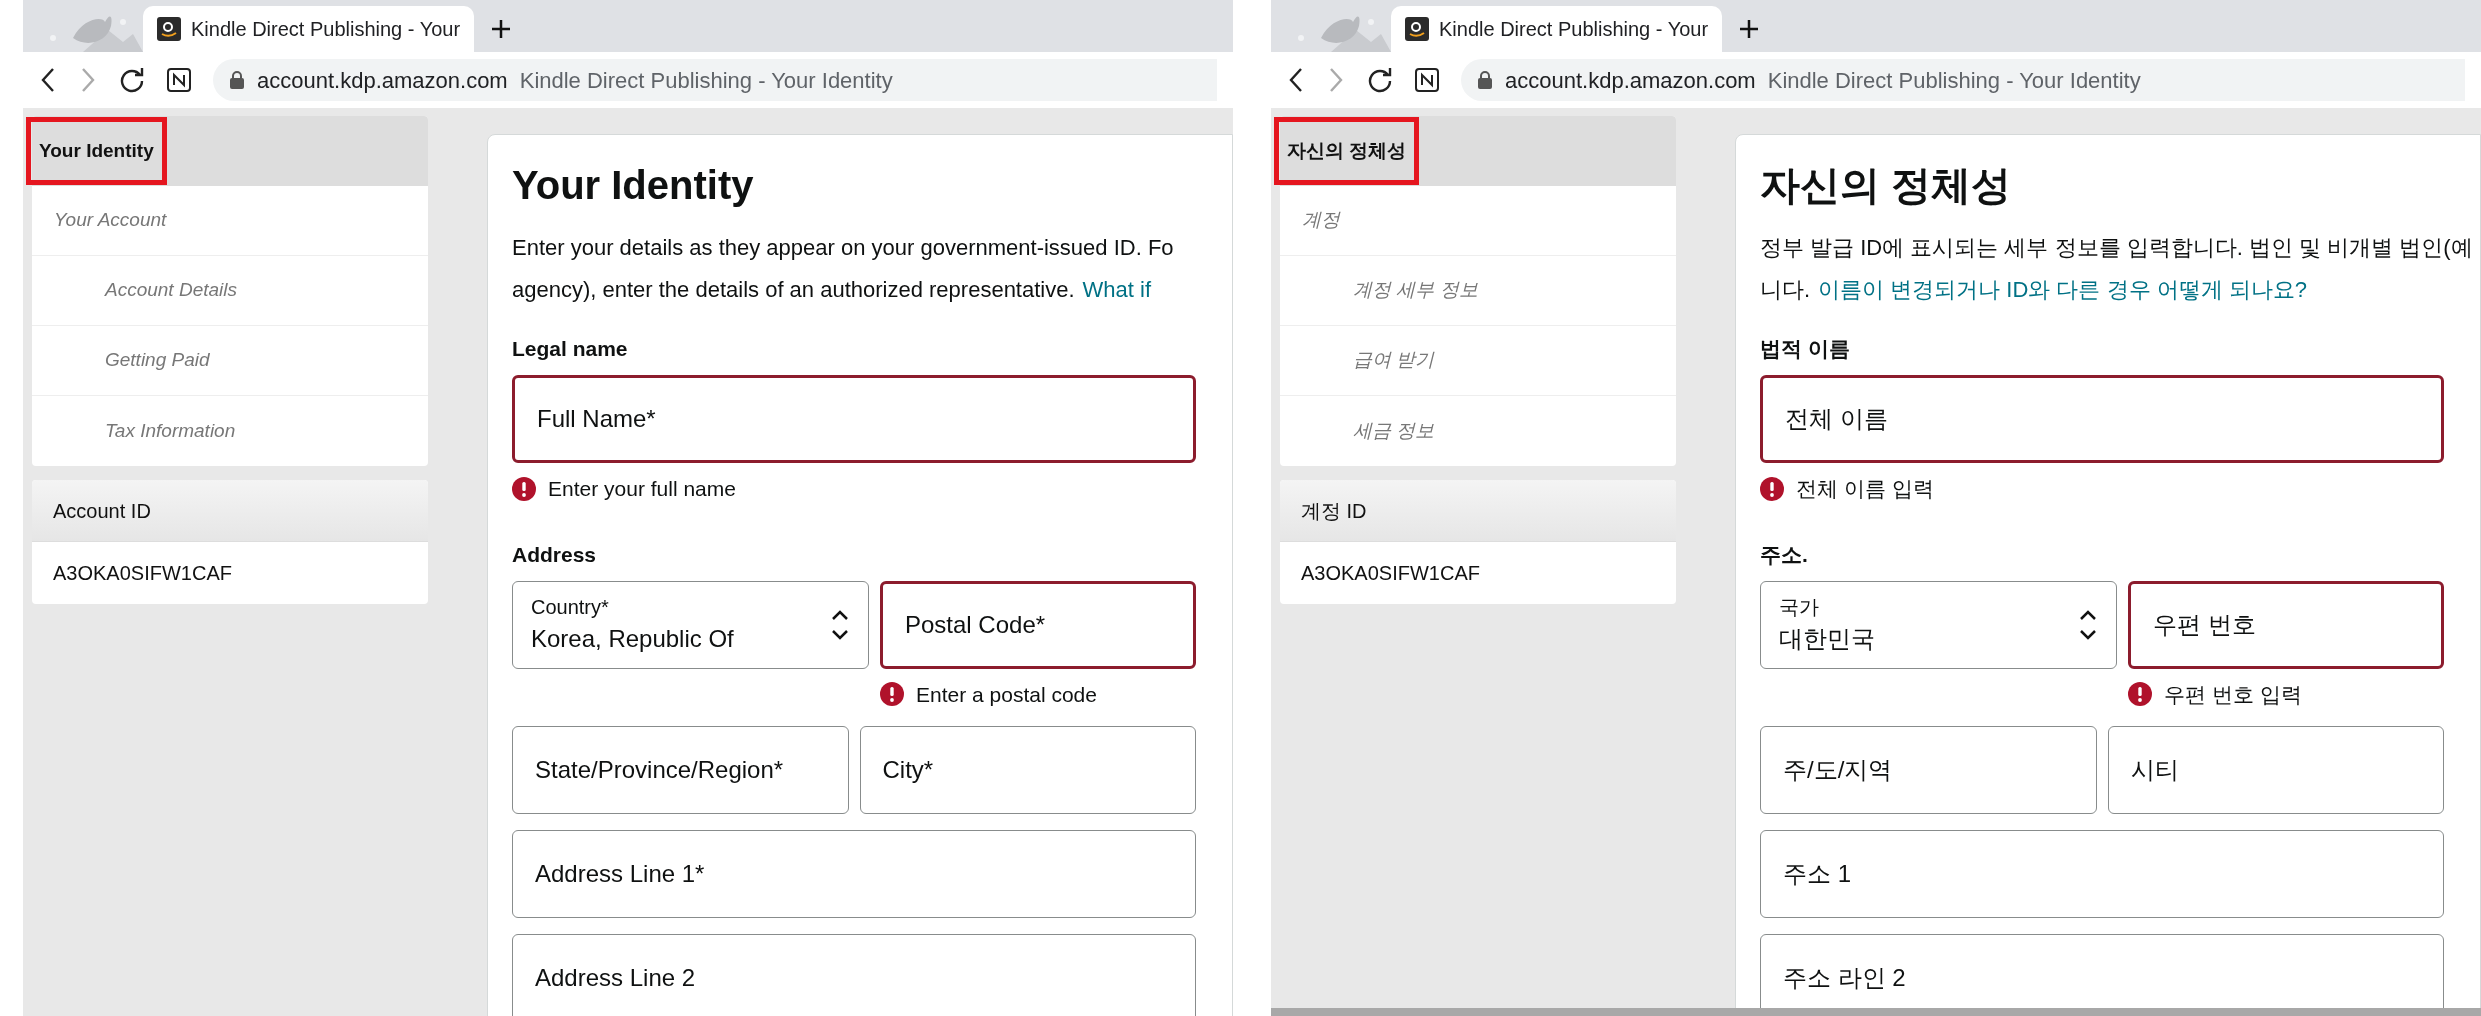  What do you see at coordinates (642, 489) in the screenshot?
I see `error-message: Enter your full name` at bounding box center [642, 489].